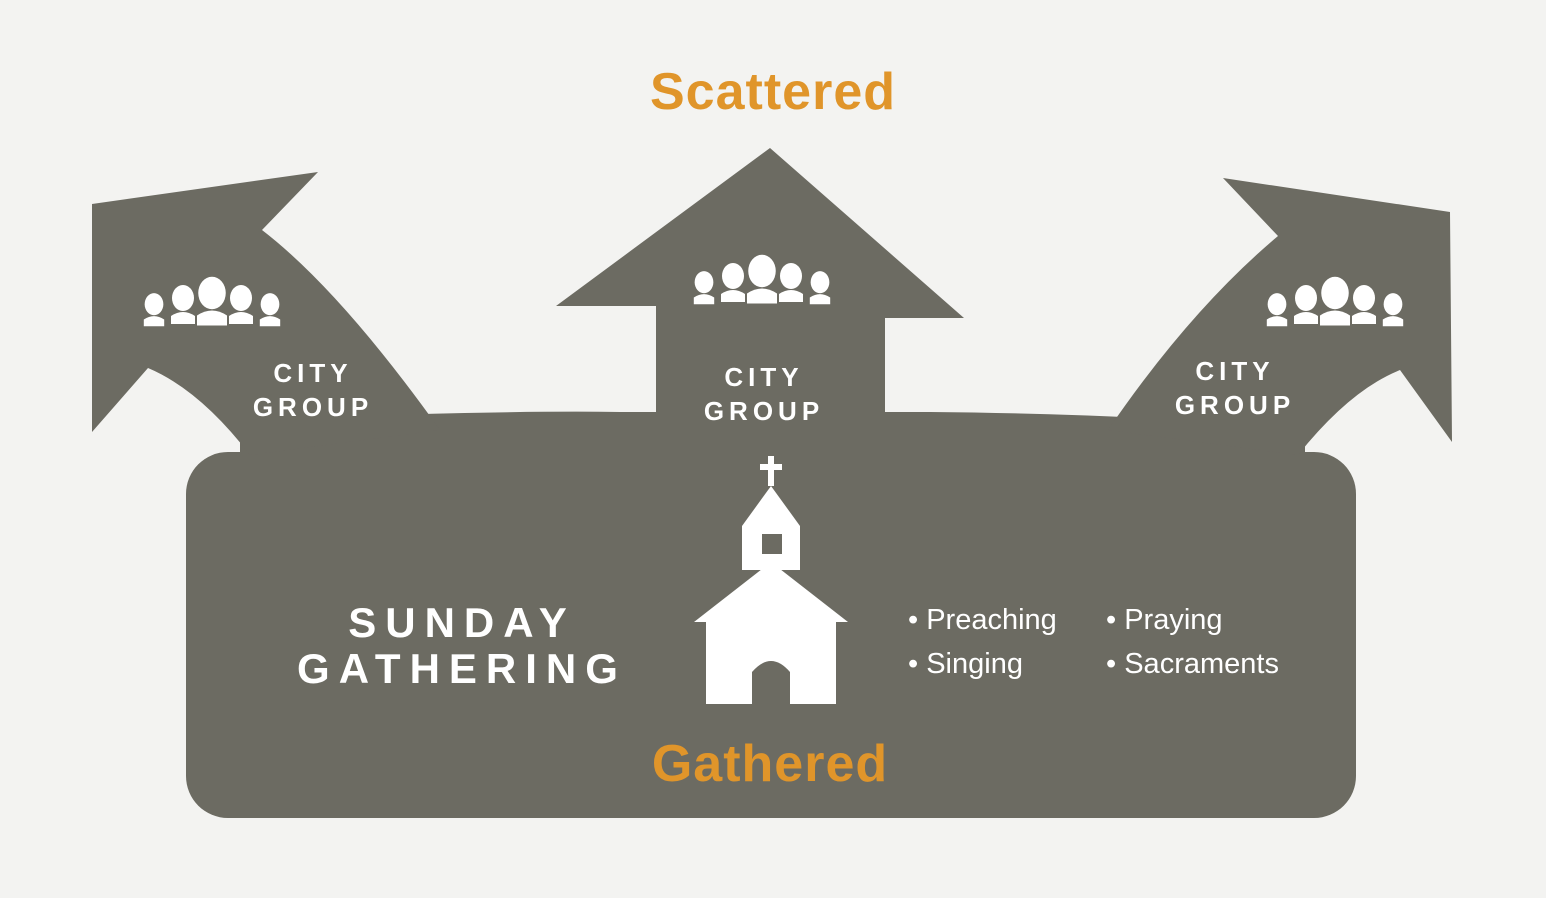 The height and width of the screenshot is (898, 1546). I want to click on activities-right: Praying Sacraments, so click(1192, 642).